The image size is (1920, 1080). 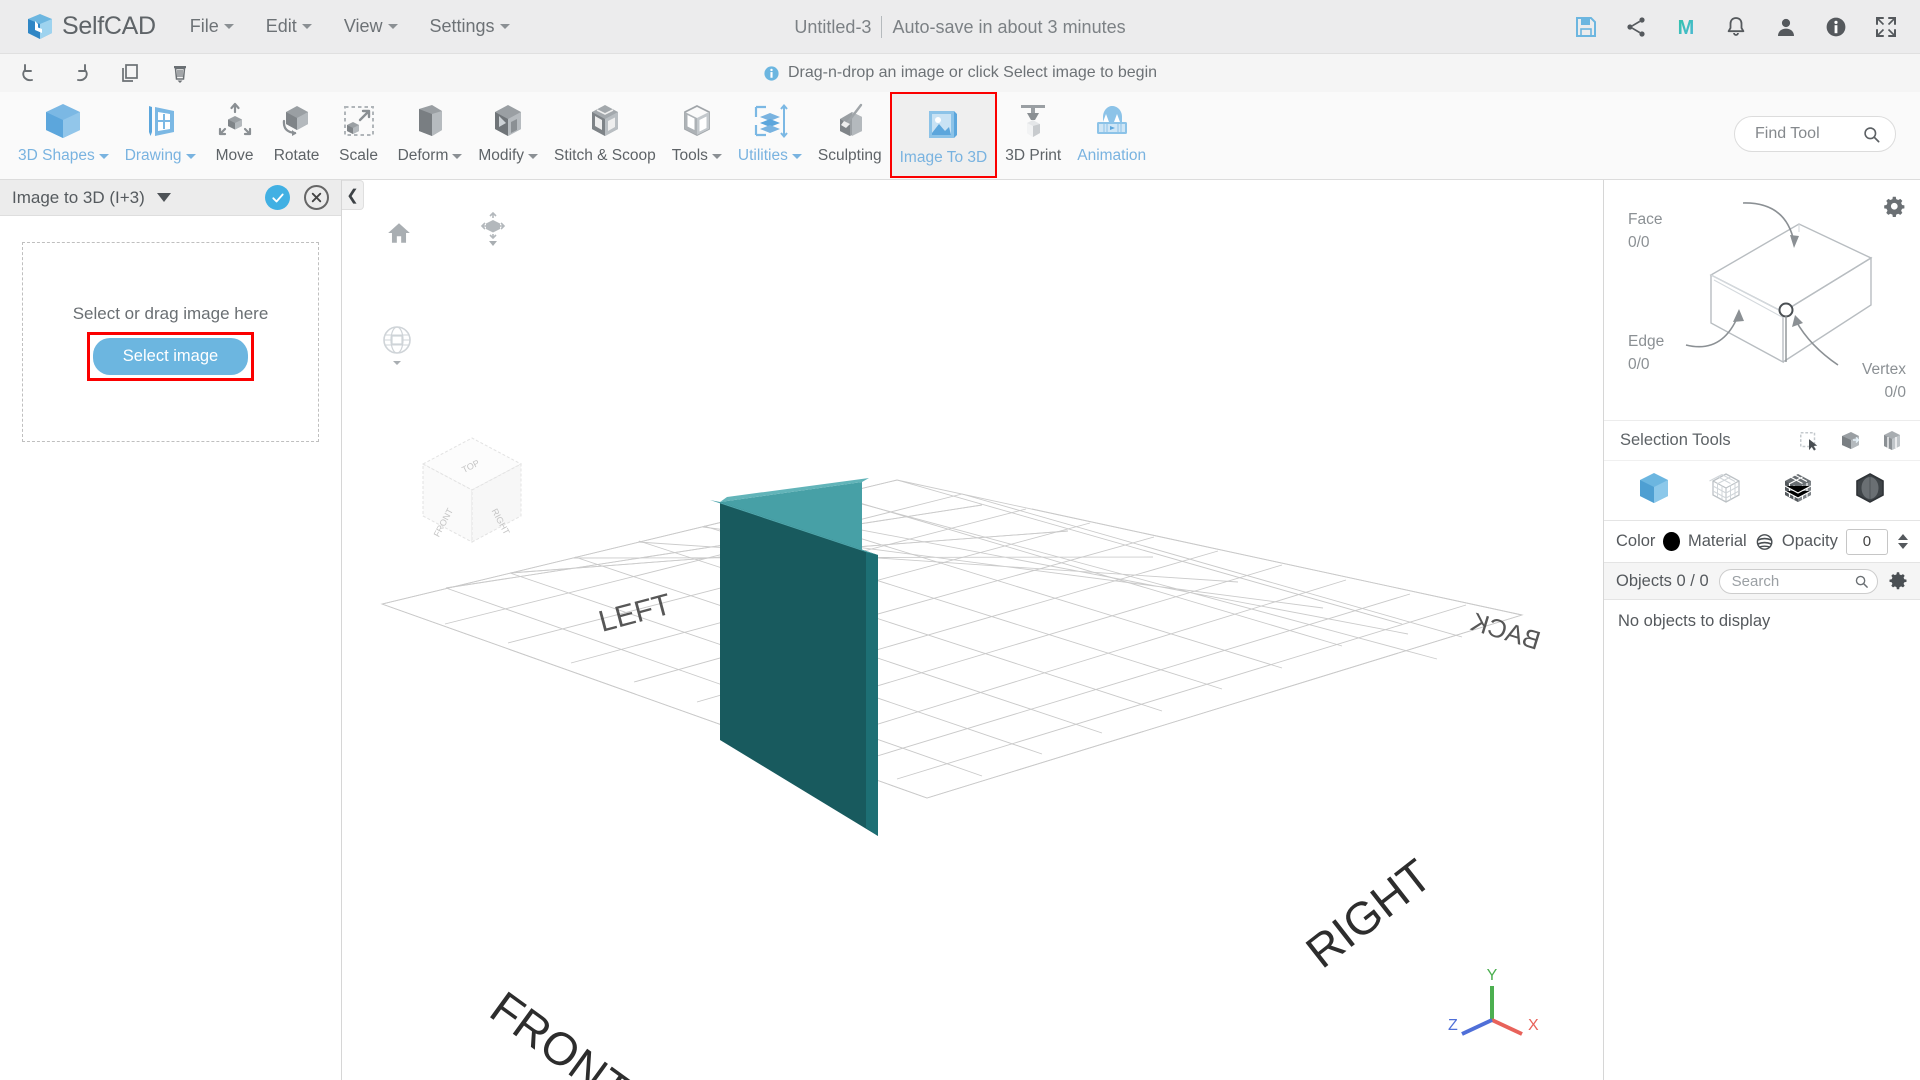 I want to click on user-account-icon, so click(x=1786, y=27).